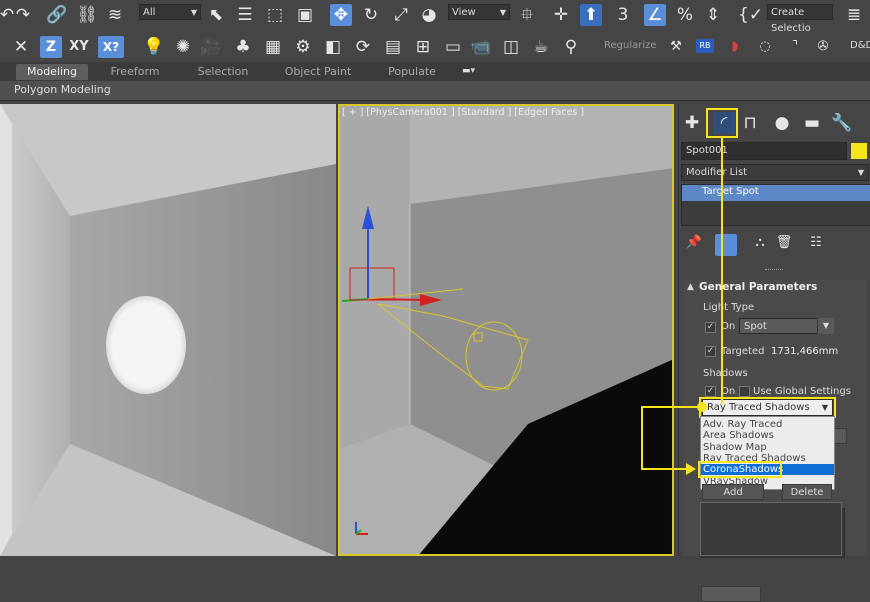 The height and width of the screenshot is (602, 870). Describe the element at coordinates (842, 123) in the screenshot. I see `utilities-tab-icon: 🔧` at that location.